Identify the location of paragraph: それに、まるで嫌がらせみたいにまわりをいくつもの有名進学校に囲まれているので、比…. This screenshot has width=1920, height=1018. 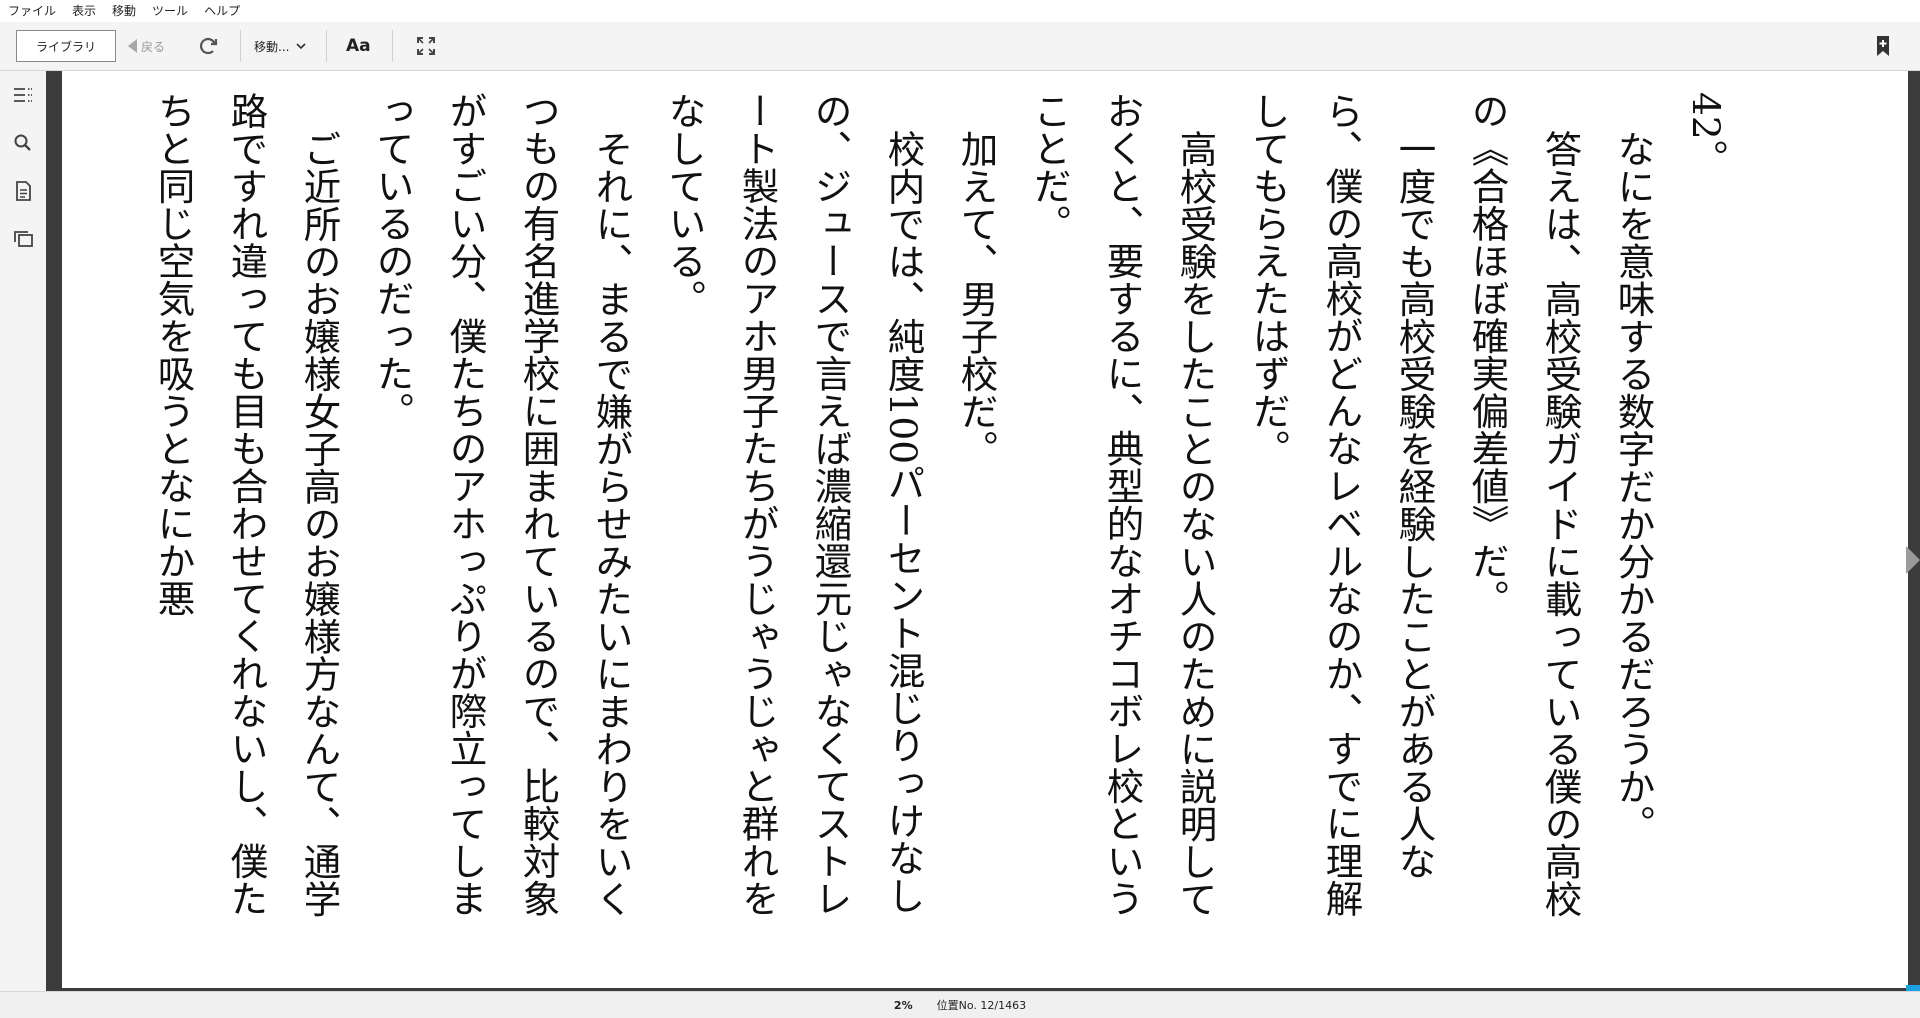
(501, 504).